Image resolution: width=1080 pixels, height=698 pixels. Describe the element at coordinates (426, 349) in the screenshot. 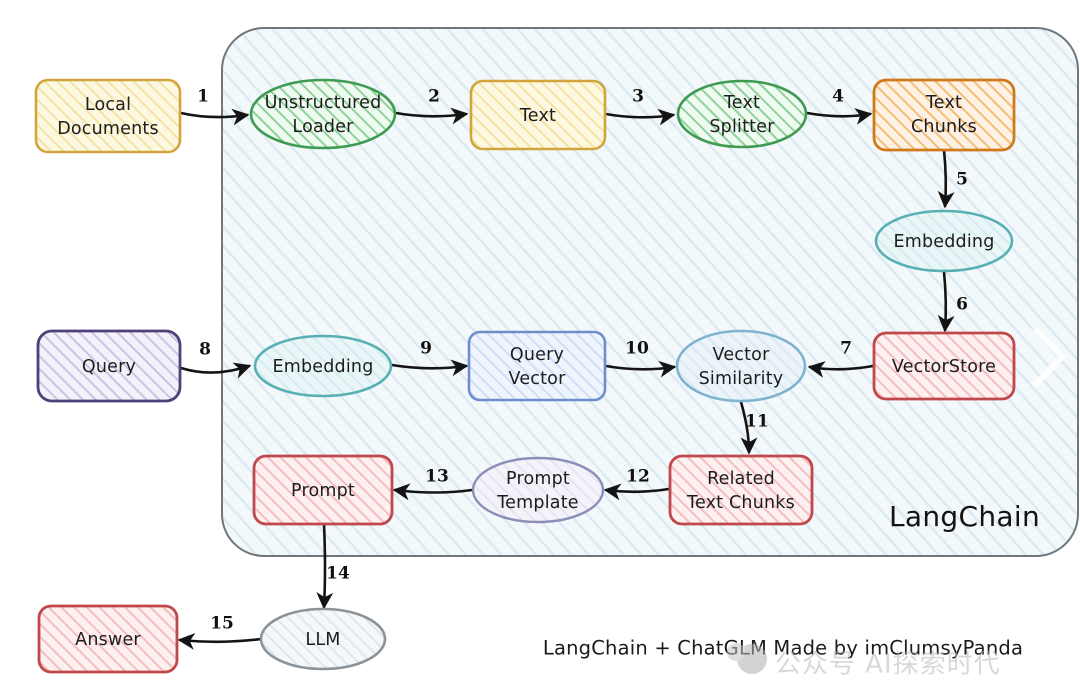

I see `edge-label-9: 9` at that location.